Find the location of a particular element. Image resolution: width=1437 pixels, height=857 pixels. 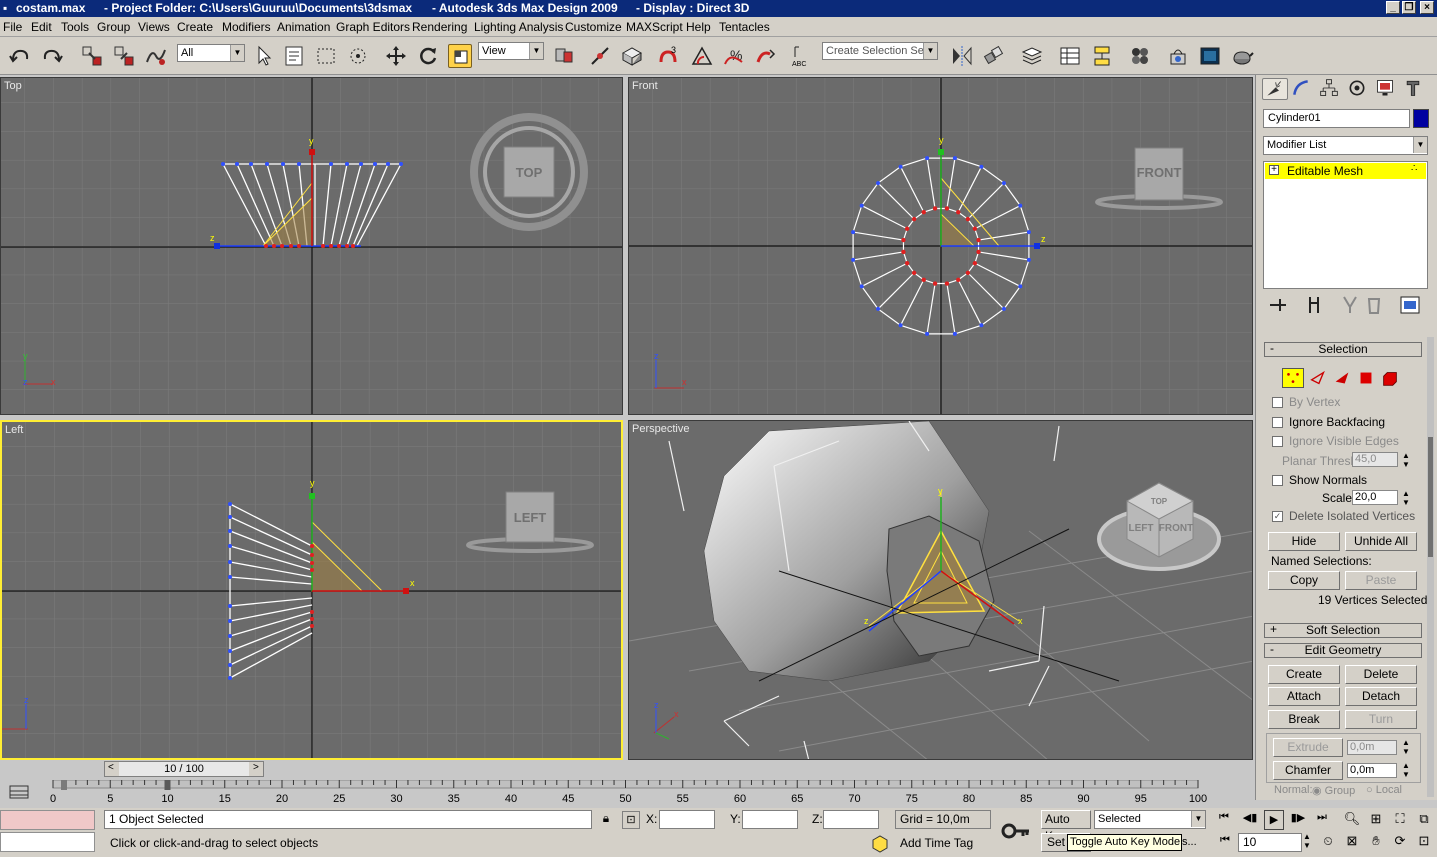

select-and-link-icon is located at coordinates (92, 56).